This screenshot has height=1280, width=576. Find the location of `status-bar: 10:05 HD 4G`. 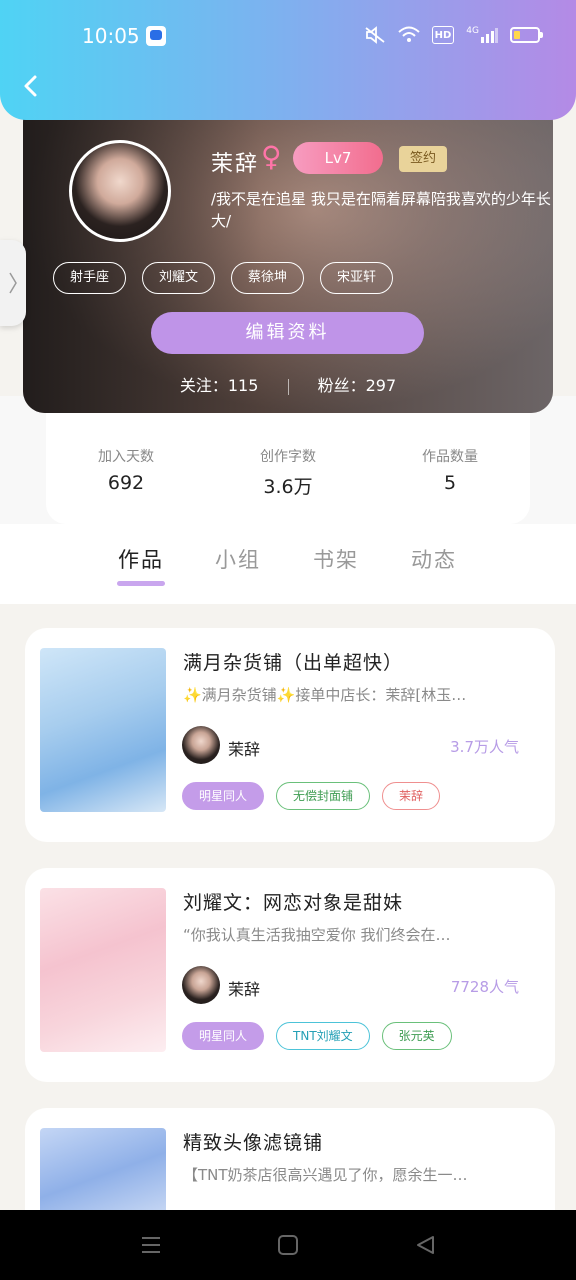

status-bar: 10:05 HD 4G is located at coordinates (288, 37).